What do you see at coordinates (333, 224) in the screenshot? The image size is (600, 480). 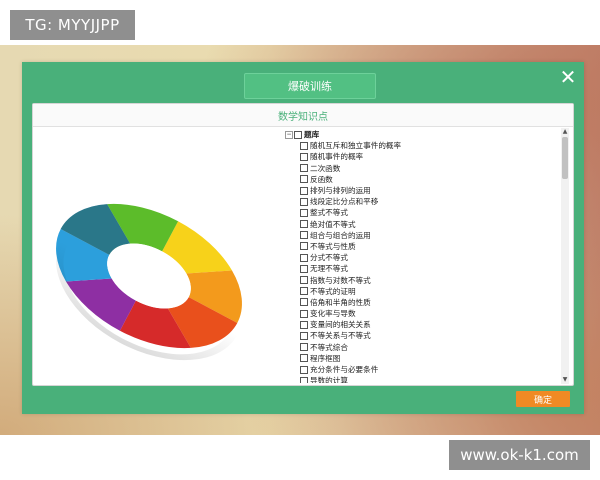 I see `tree-item-label: 绝对值不等式` at bounding box center [333, 224].